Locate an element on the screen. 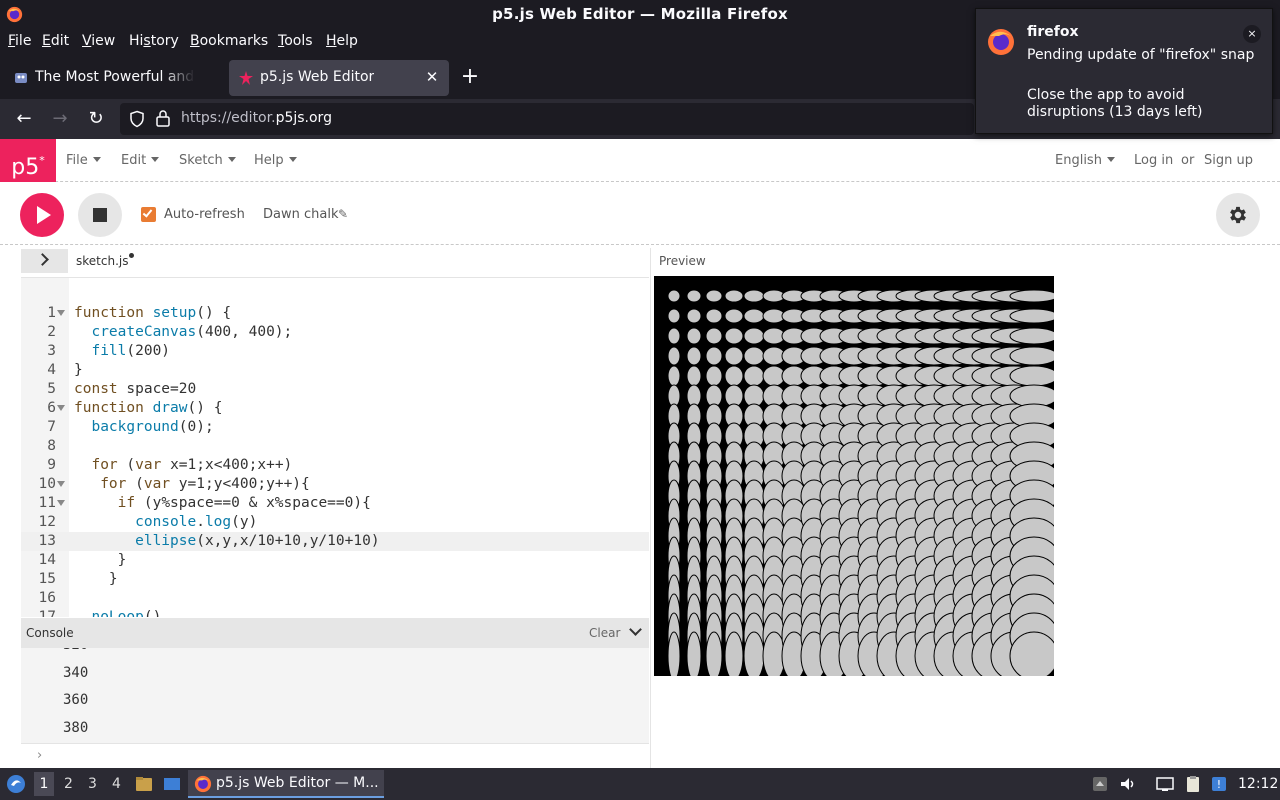  signup-link: Sign up is located at coordinates (1228, 160).